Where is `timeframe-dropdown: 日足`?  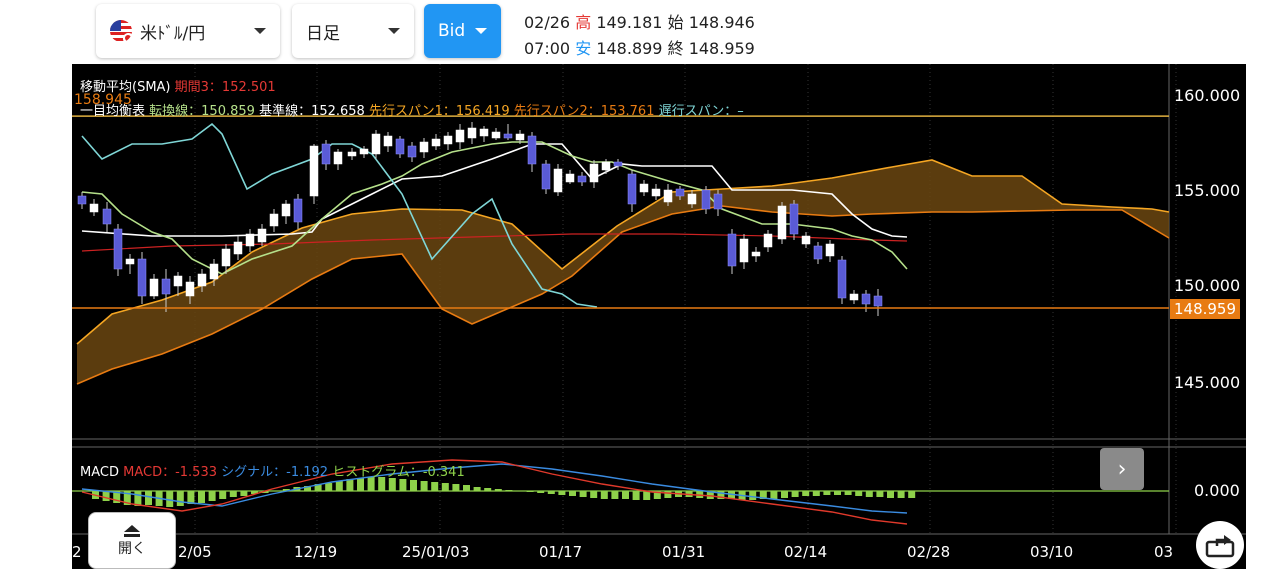
timeframe-dropdown: 日足 is located at coordinates (353, 31).